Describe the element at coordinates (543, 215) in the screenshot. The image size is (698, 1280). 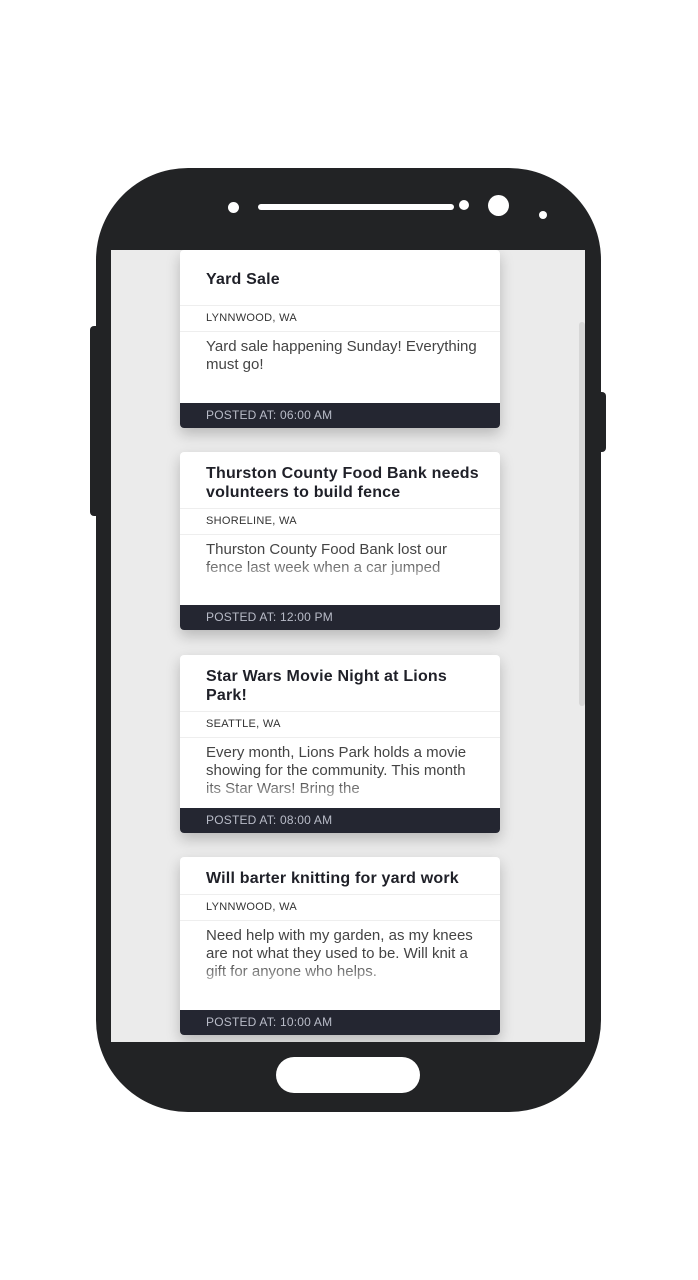
I see `light-sensor-icon` at that location.